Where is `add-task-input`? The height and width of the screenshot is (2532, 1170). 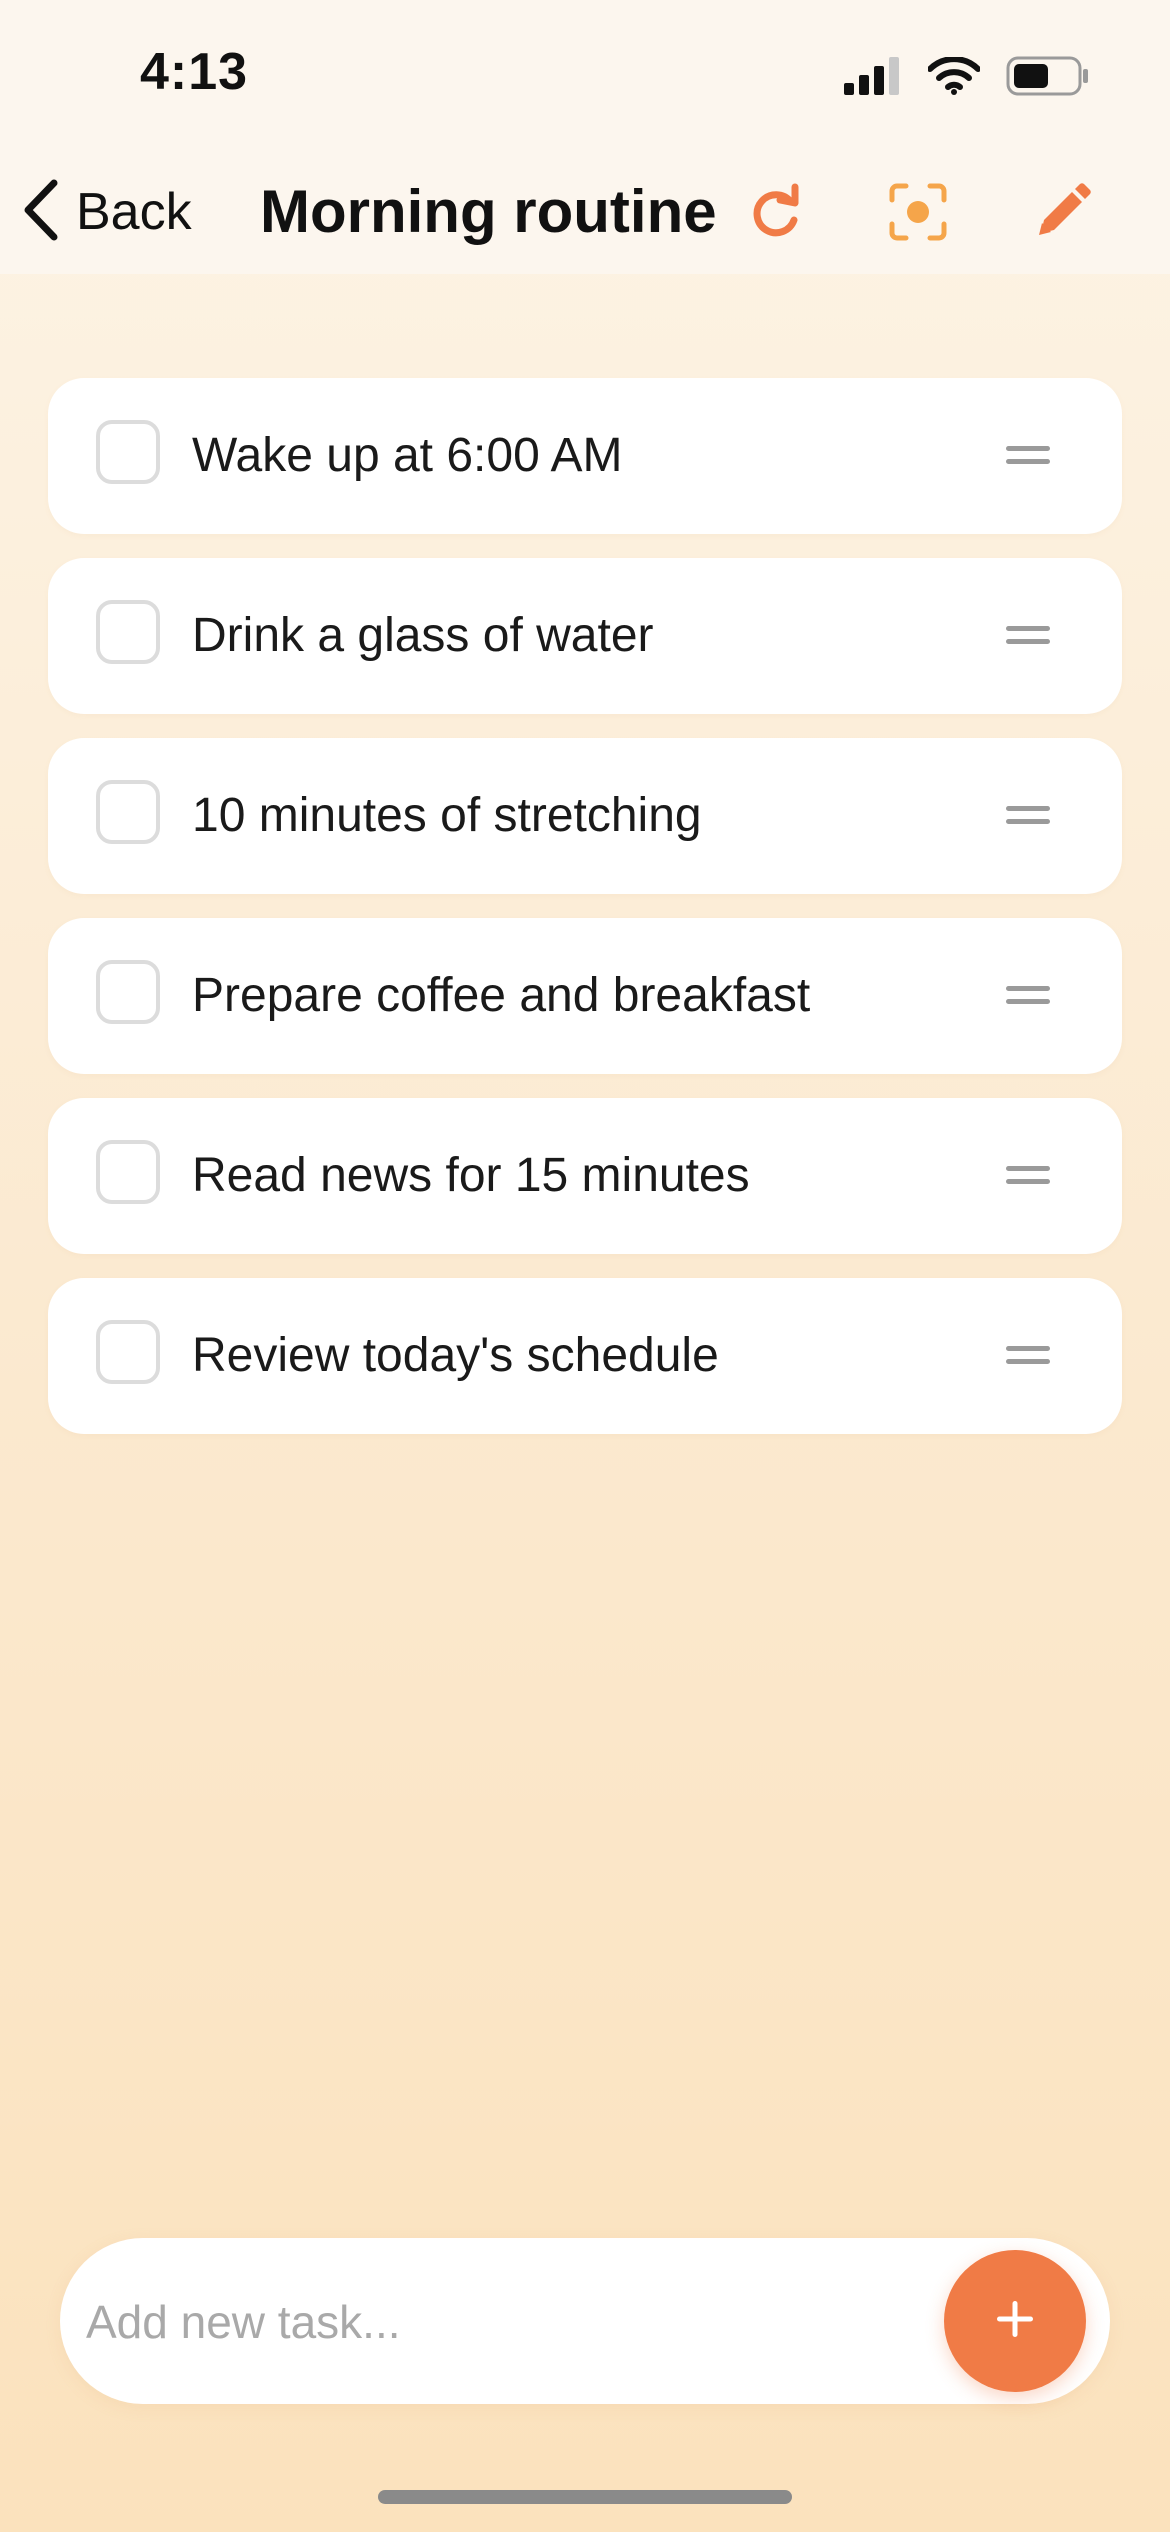 add-task-input is located at coordinates (516, 2322).